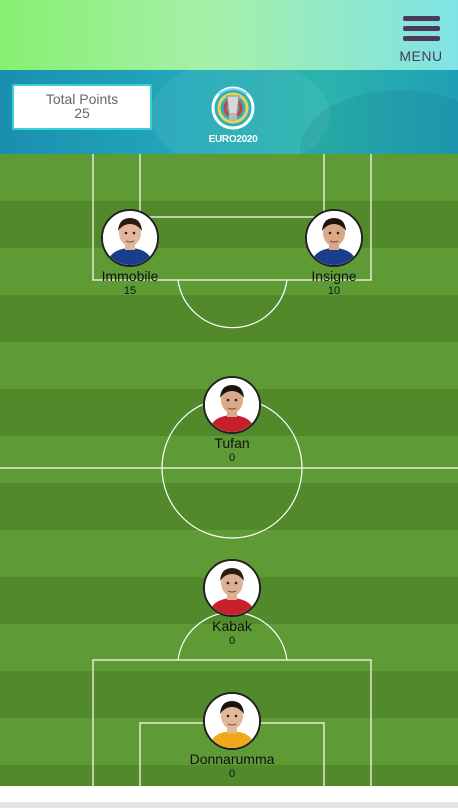  I want to click on player-name: Immobile, so click(130, 276).